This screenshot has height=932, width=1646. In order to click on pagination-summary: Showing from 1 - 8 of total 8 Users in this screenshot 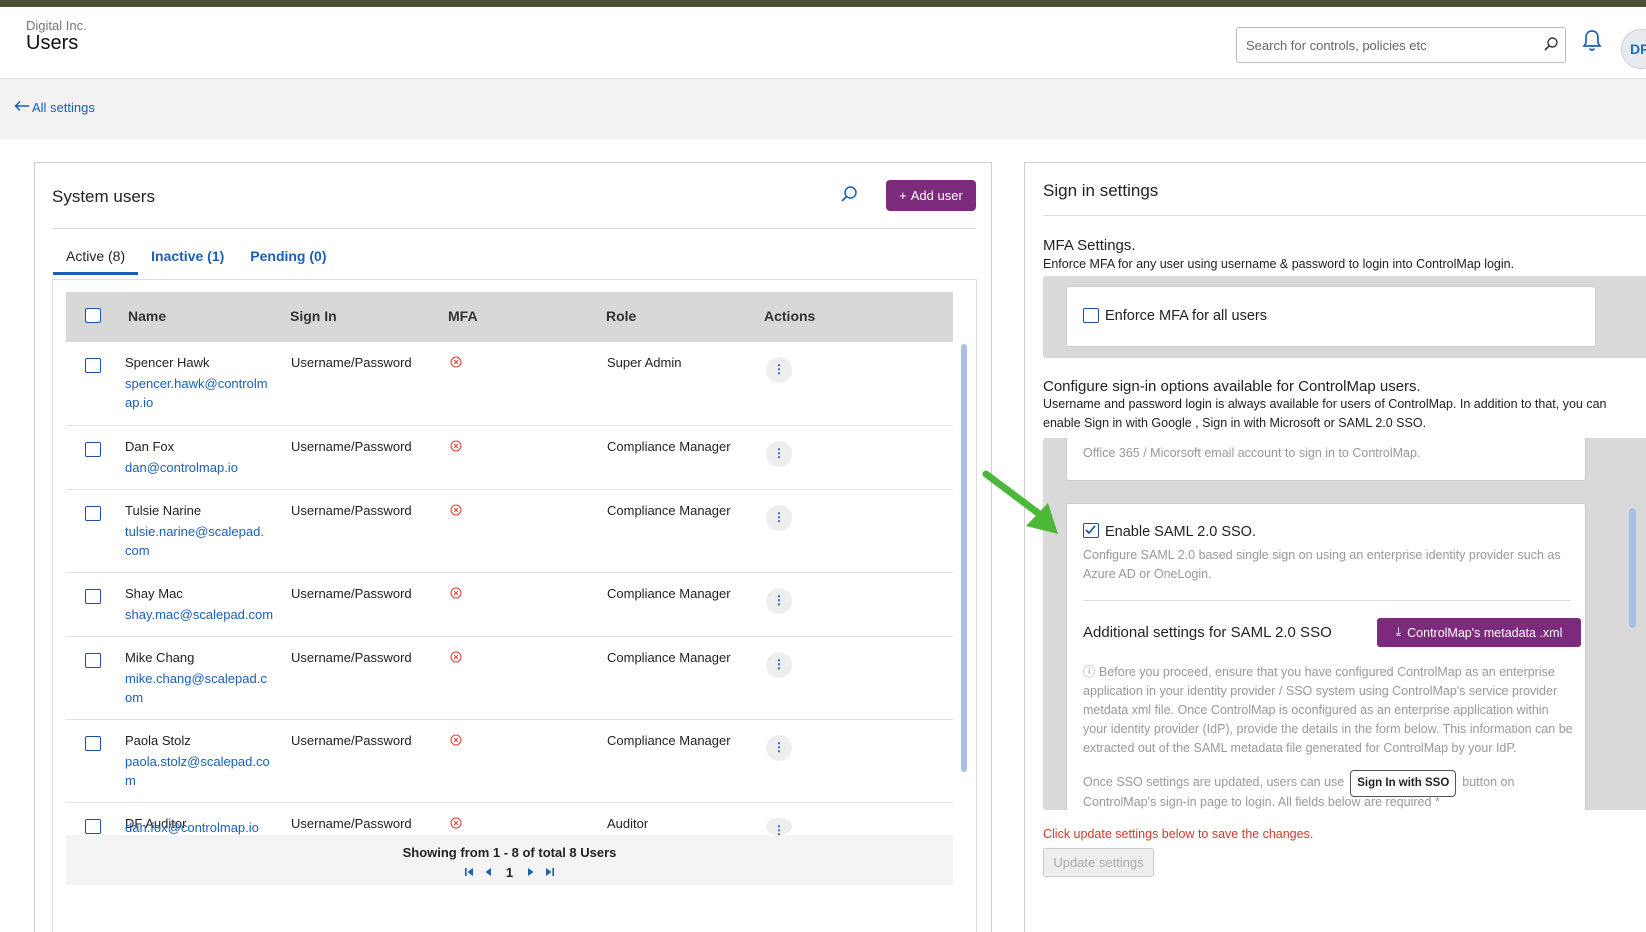, I will do `click(509, 852)`.